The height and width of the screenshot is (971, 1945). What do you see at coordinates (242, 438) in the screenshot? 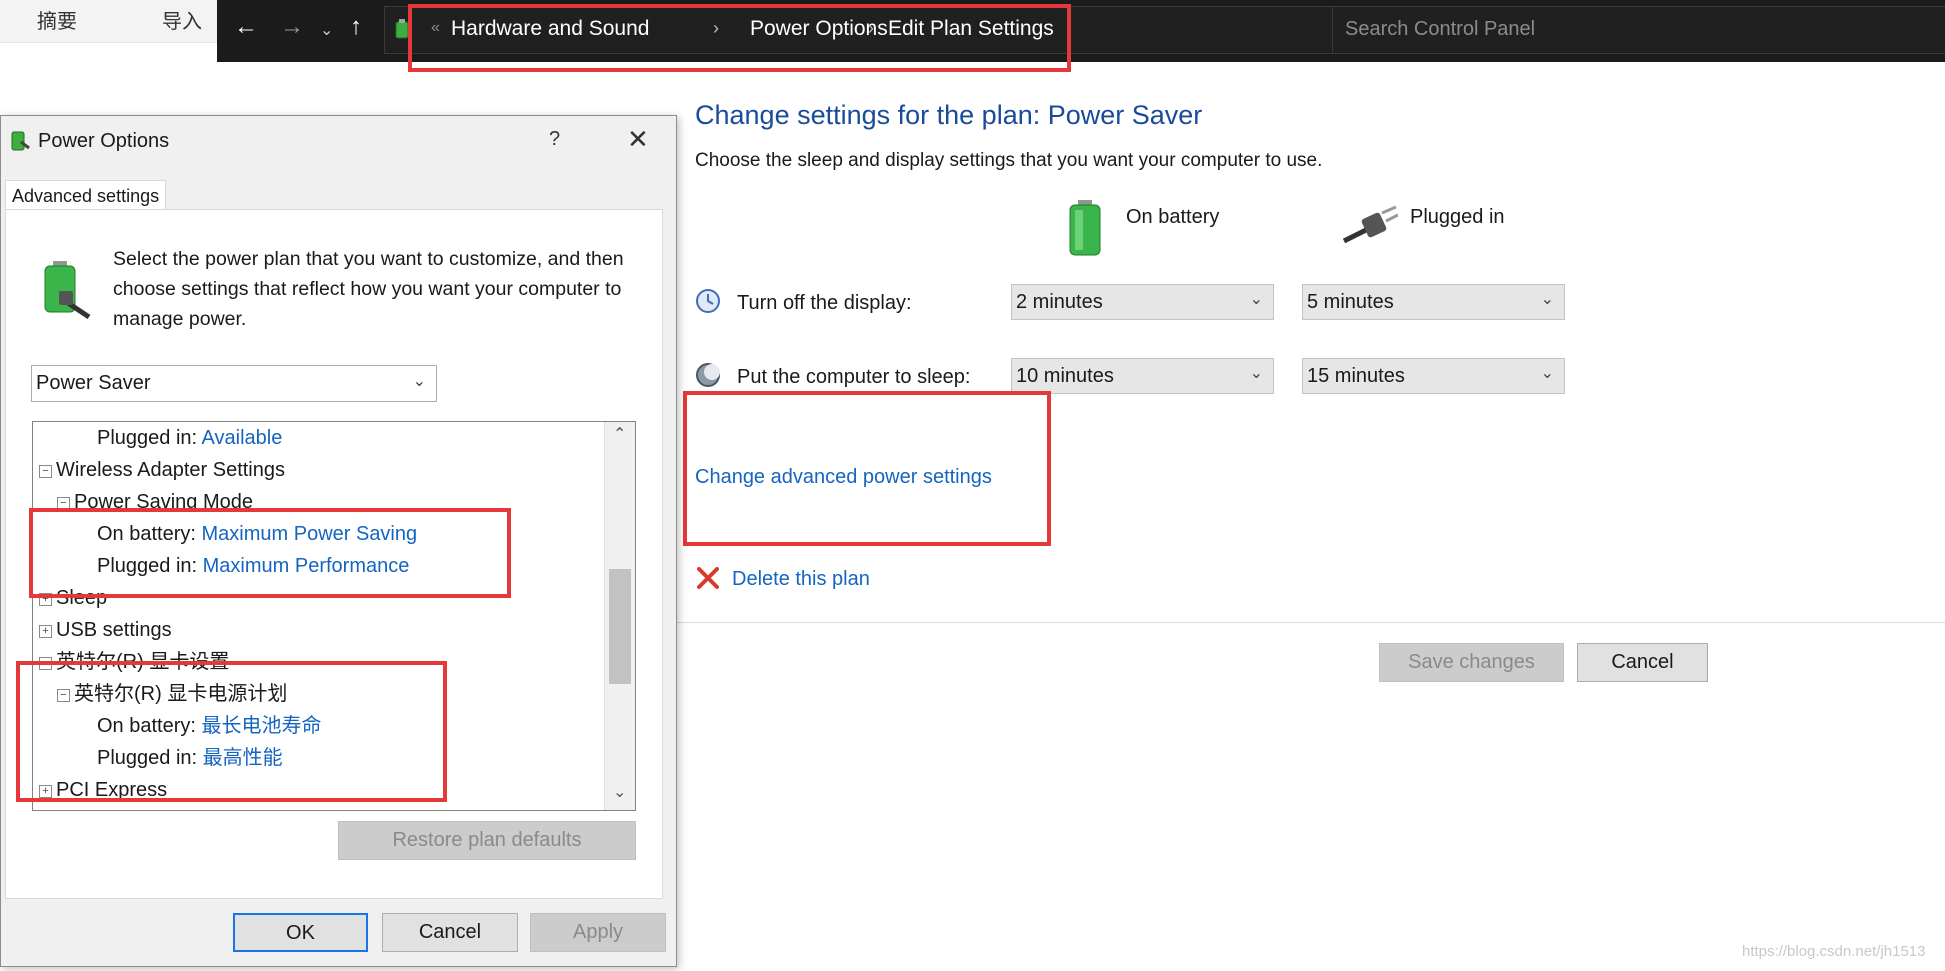
I see `tree-item-value: Available` at bounding box center [242, 438].